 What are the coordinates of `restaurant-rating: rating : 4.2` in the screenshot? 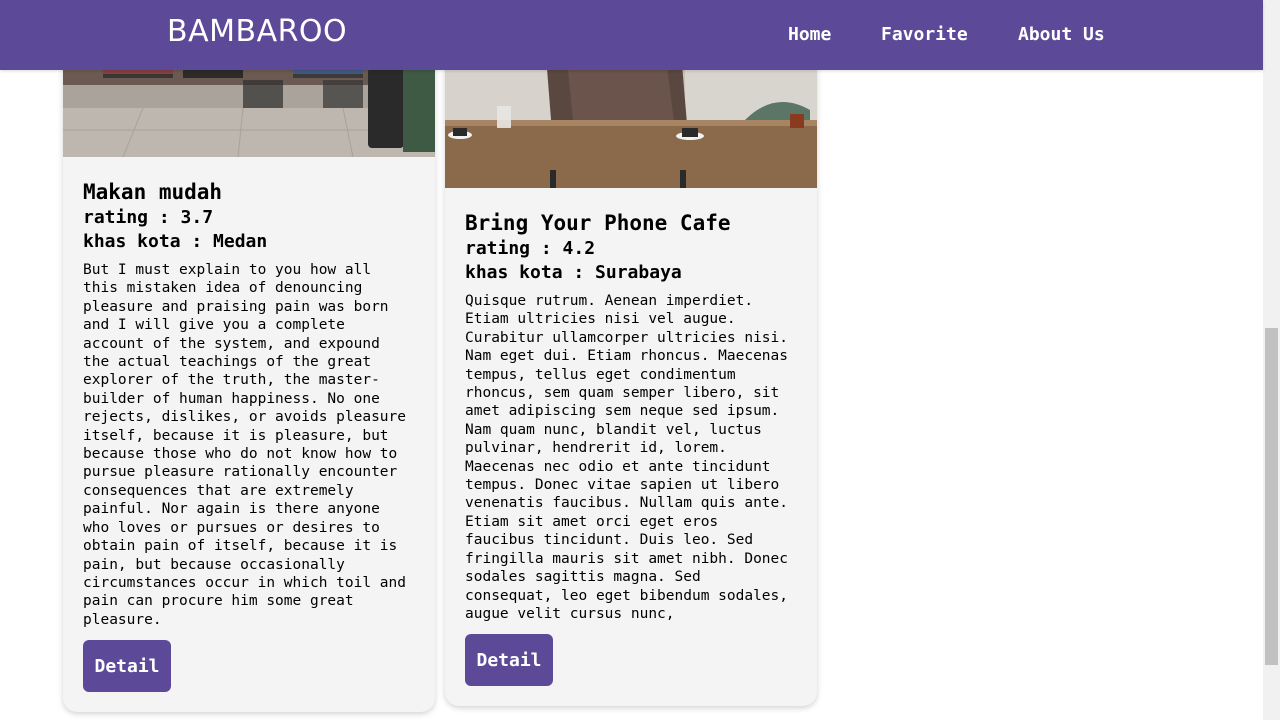 It's located at (530, 248).